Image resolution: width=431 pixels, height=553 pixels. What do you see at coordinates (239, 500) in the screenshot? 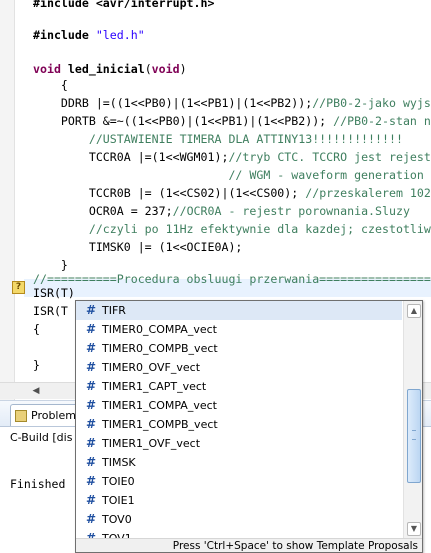
I see `proposal-item: # TOIE1` at bounding box center [239, 500].